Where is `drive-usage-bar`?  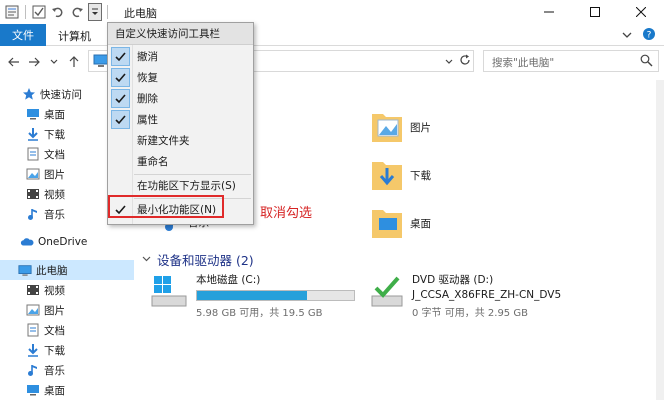
drive-usage-bar is located at coordinates (275, 295).